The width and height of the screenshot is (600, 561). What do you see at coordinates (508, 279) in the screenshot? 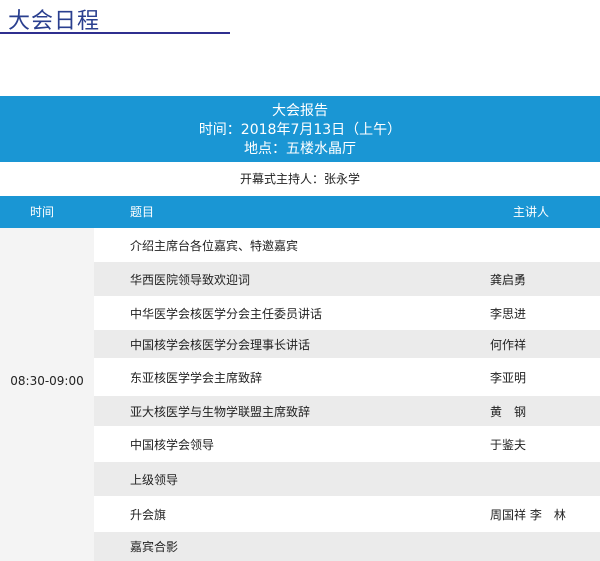
I see `row-speaker: 龚启勇` at bounding box center [508, 279].